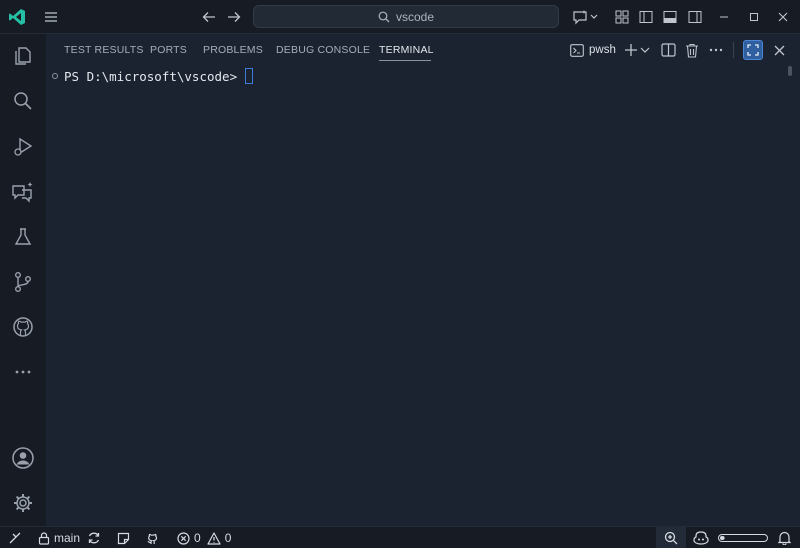  I want to click on close-panel-icon, so click(779, 50).